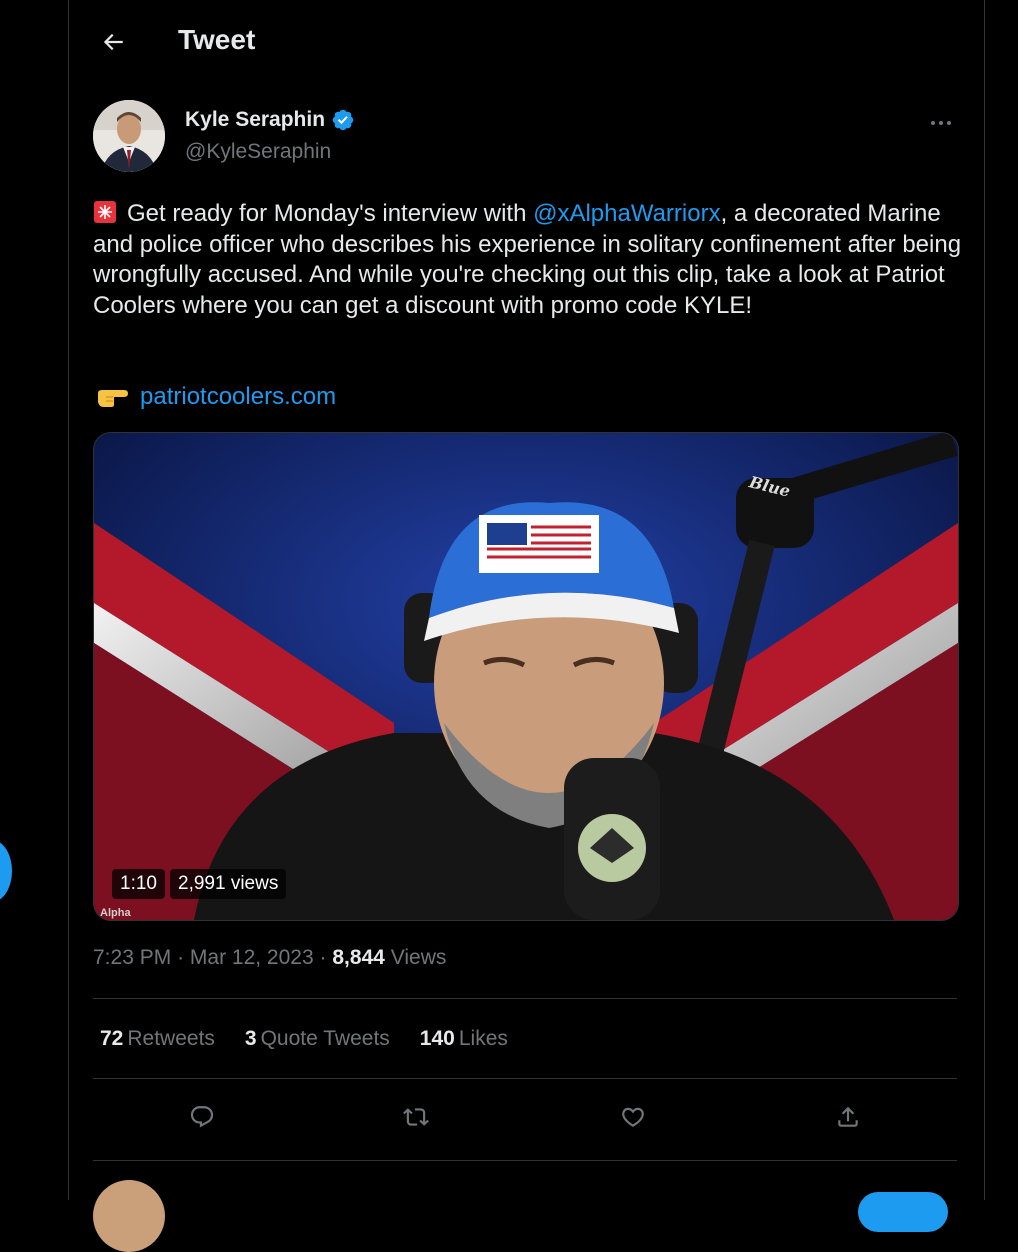 The width and height of the screenshot is (1018, 1252). I want to click on likes-stat: 140 Likes, so click(464, 1039).